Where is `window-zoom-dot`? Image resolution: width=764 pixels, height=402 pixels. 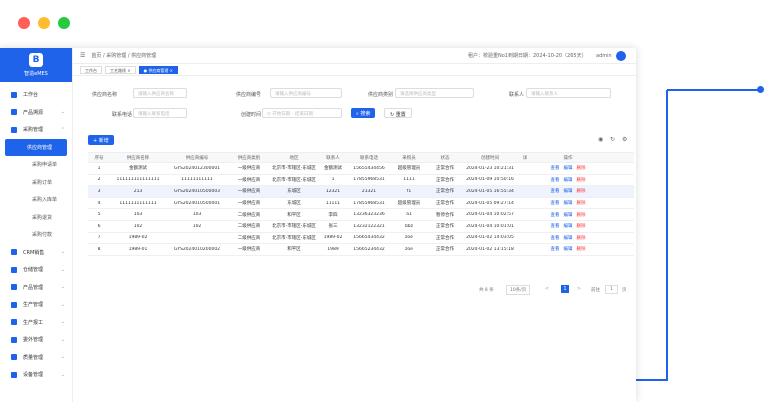
window-zoom-dot is located at coordinates (64, 23).